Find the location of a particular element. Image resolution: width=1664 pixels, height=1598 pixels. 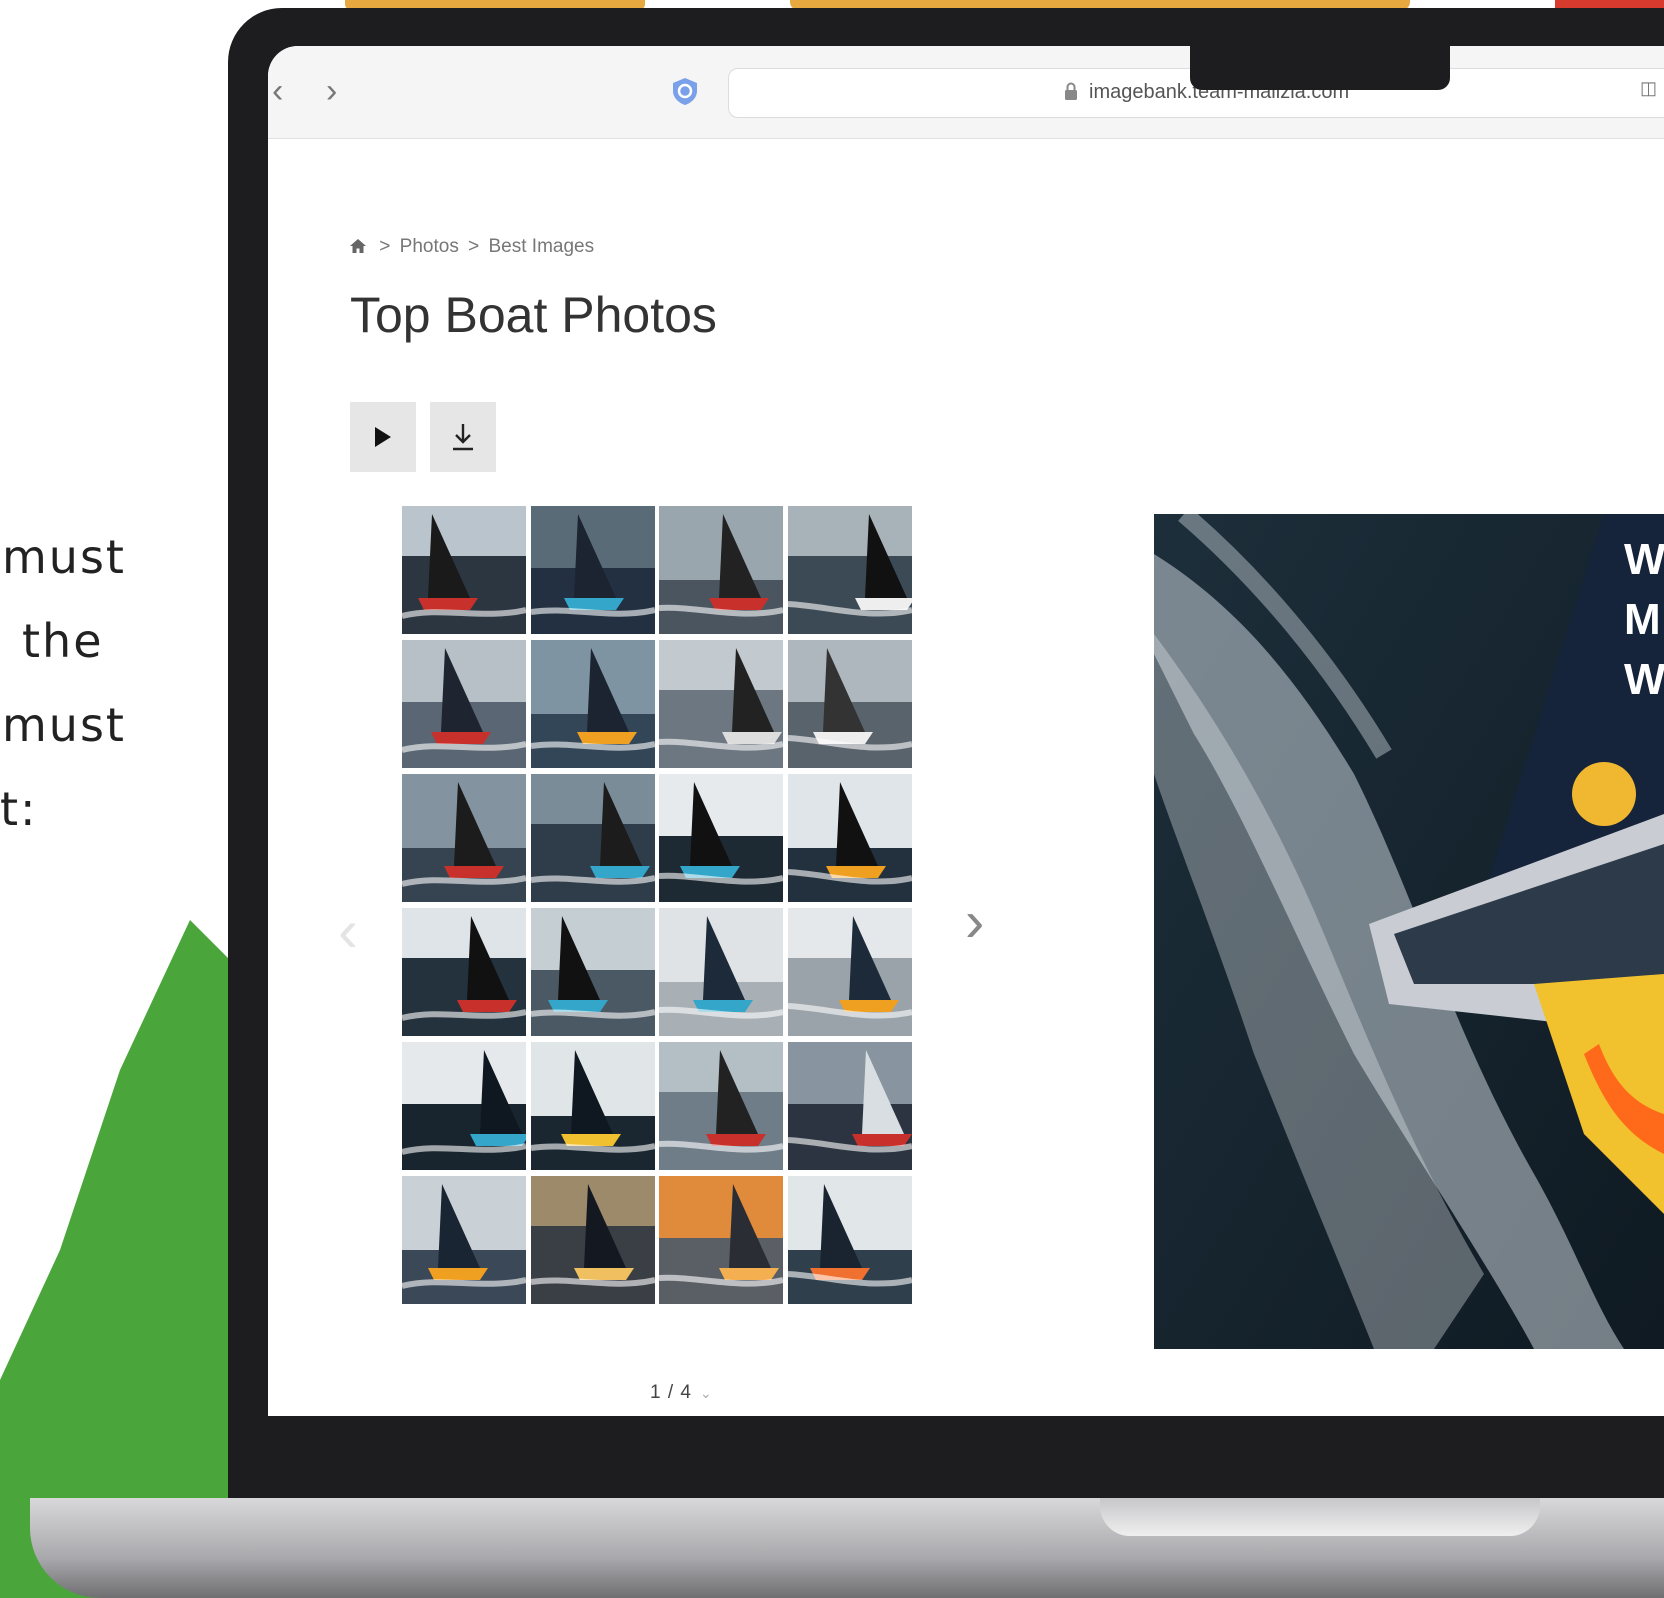

camera-notch is located at coordinates (1320, 68).